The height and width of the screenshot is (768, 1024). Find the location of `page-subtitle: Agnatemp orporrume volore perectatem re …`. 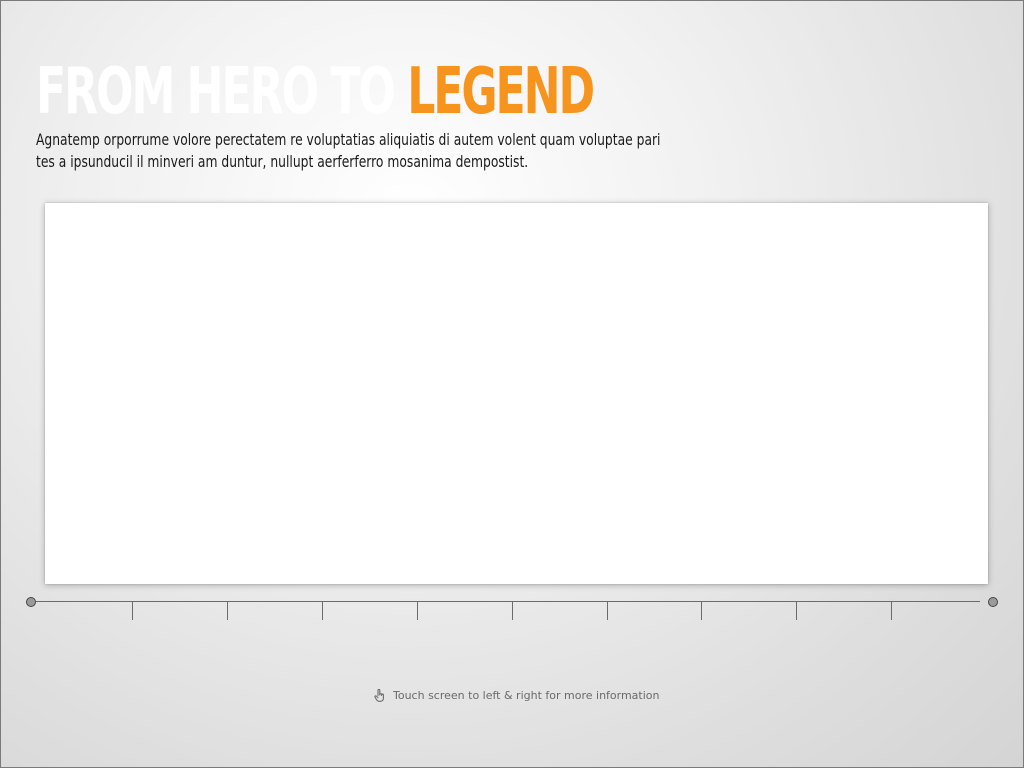

page-subtitle: Agnatemp orporrume volore perectatem re … is located at coordinates (375, 151).